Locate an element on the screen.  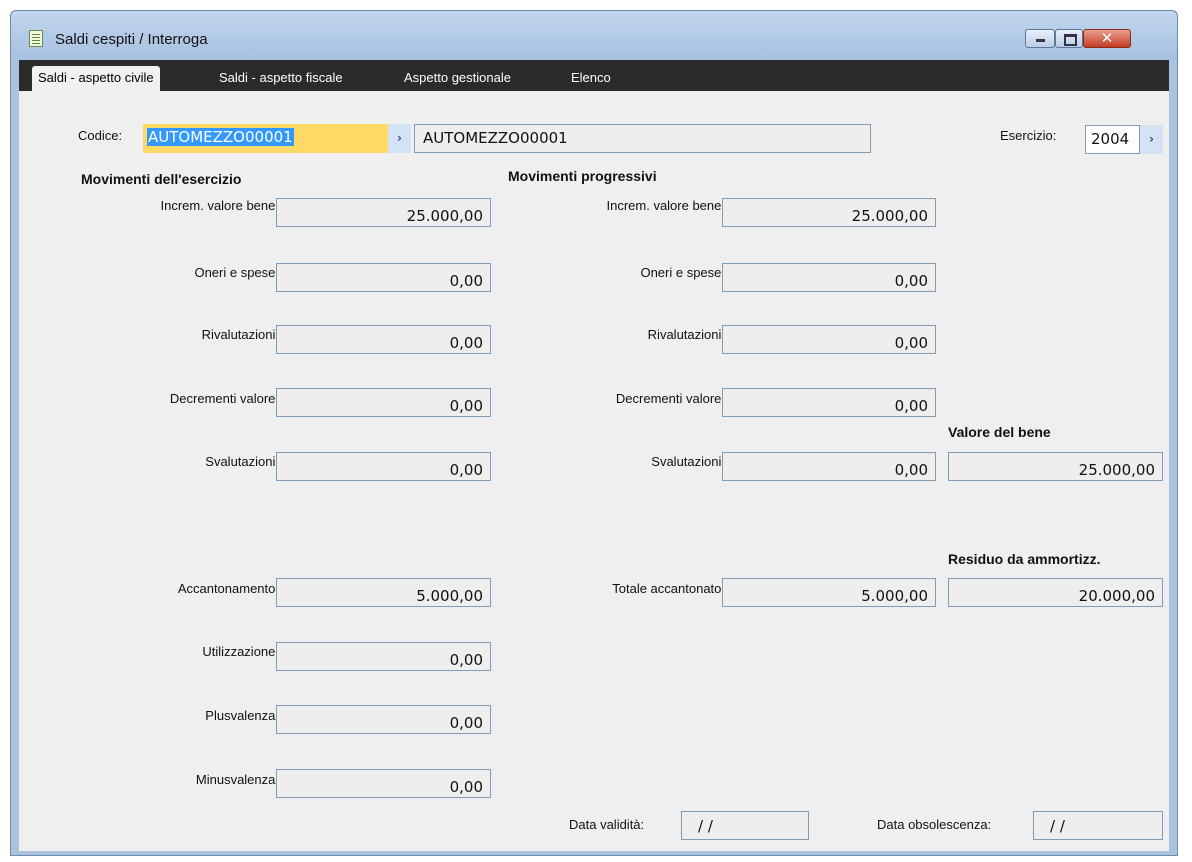
tab-saldi-civile: Saldi - aspetto civile is located at coordinates (96, 78).